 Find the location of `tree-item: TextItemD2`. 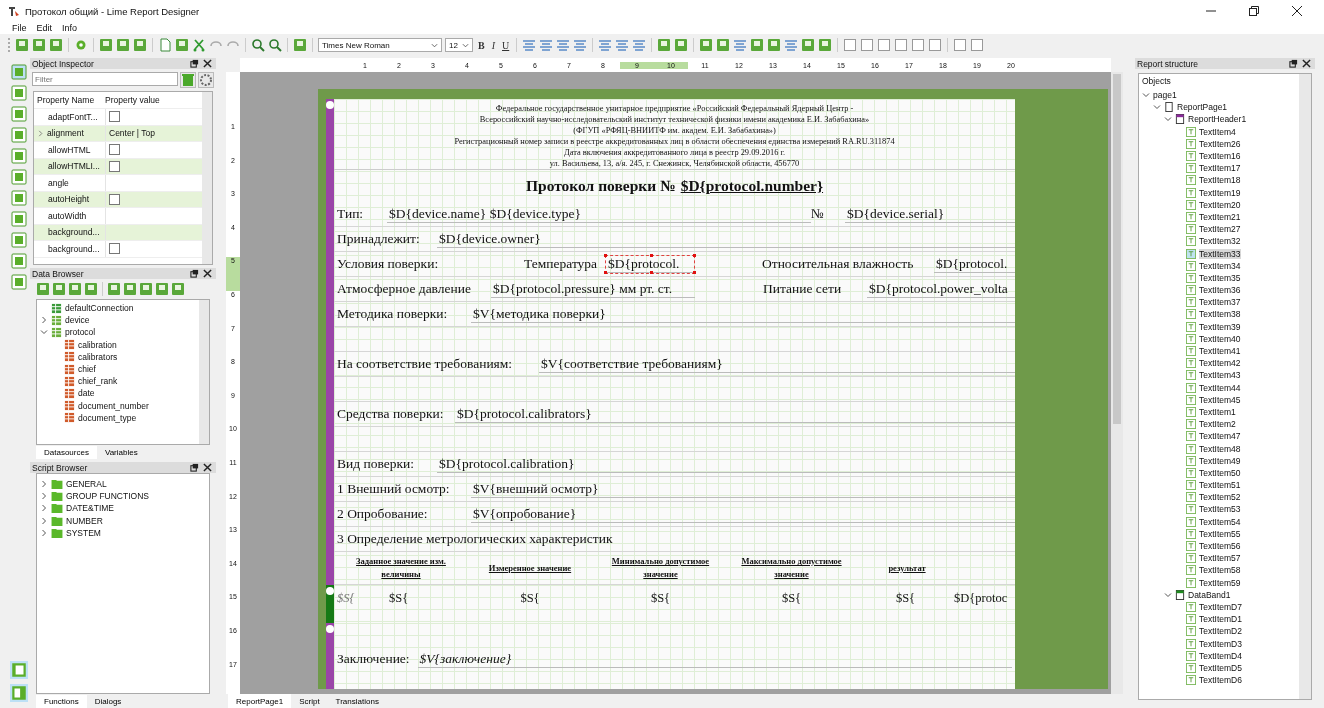

tree-item: TextItemD2 is located at coordinates (1220, 631).